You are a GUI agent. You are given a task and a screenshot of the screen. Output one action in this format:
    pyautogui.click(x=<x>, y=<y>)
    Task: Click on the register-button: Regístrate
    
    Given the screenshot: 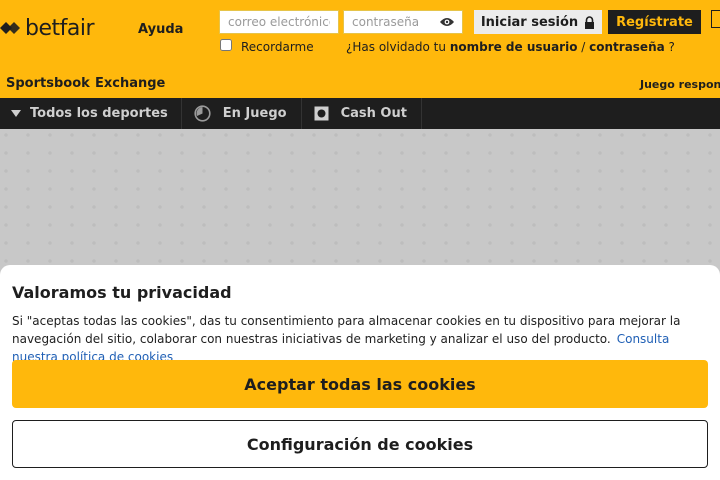 What is the action you would take?
    pyautogui.click(x=654, y=22)
    